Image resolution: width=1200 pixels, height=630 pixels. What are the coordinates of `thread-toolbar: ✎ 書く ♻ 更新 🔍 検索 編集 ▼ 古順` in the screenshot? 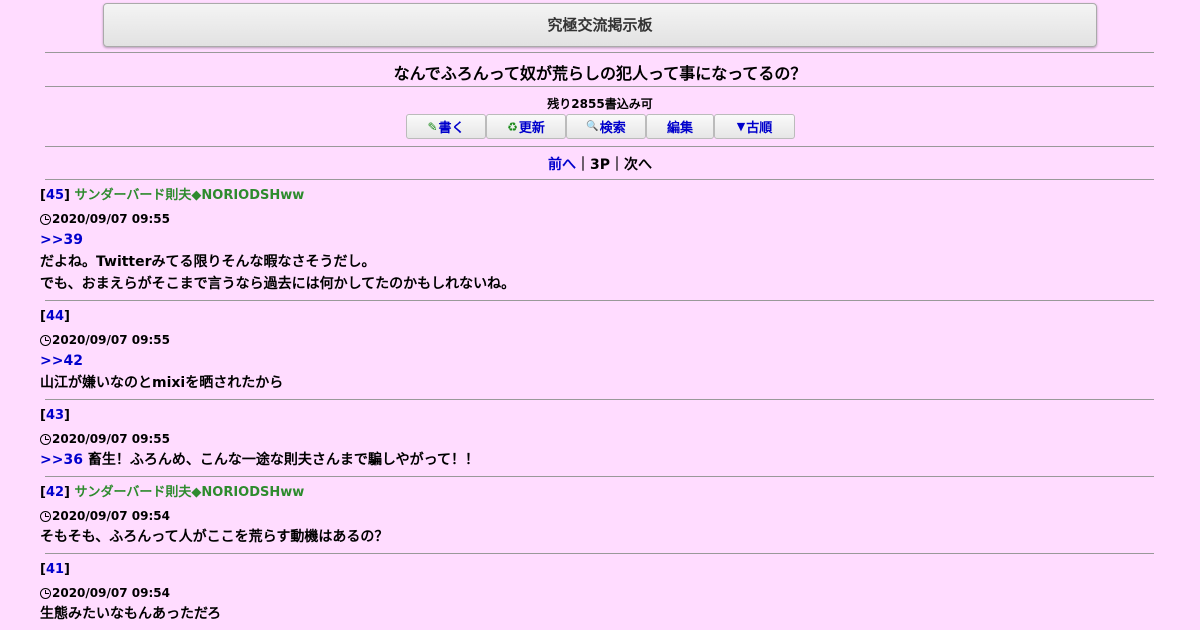 It's located at (600, 126).